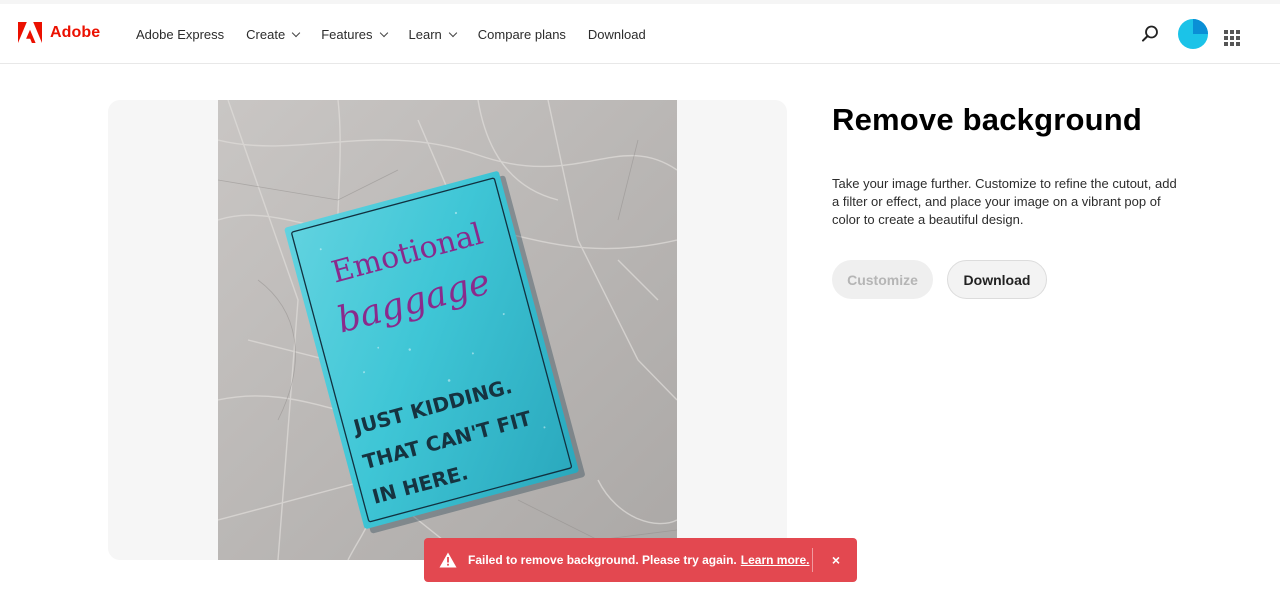 Image resolution: width=1280 pixels, height=589 pixels. I want to click on nav-label: Download, so click(616, 34).